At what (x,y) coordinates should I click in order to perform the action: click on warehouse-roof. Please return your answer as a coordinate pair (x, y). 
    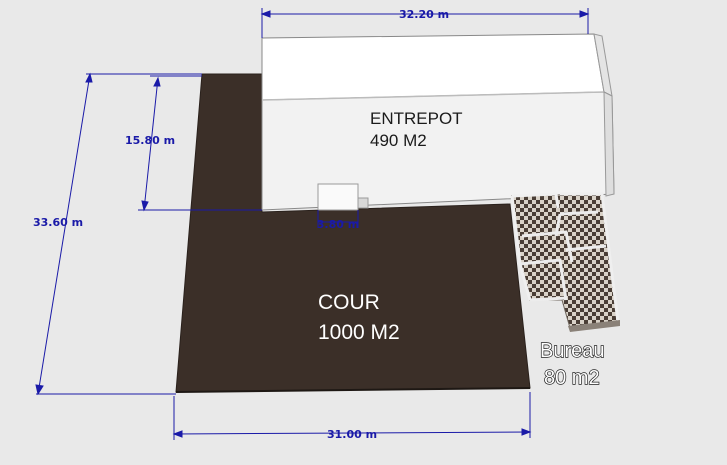
    Looking at the image, I should click on (433, 67).